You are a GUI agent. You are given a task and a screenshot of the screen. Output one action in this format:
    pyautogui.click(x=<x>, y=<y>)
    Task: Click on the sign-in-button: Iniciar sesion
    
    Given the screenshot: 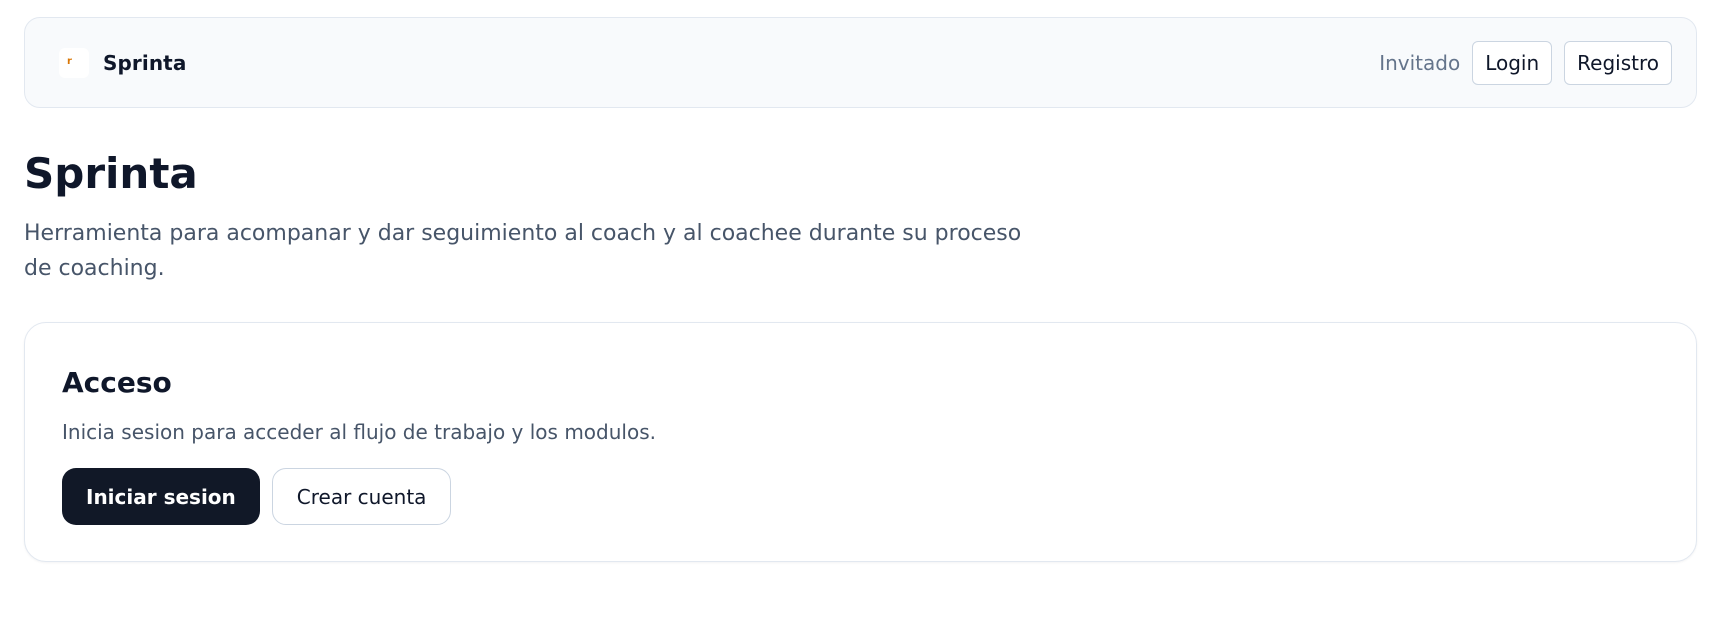 What is the action you would take?
    pyautogui.click(x=161, y=496)
    